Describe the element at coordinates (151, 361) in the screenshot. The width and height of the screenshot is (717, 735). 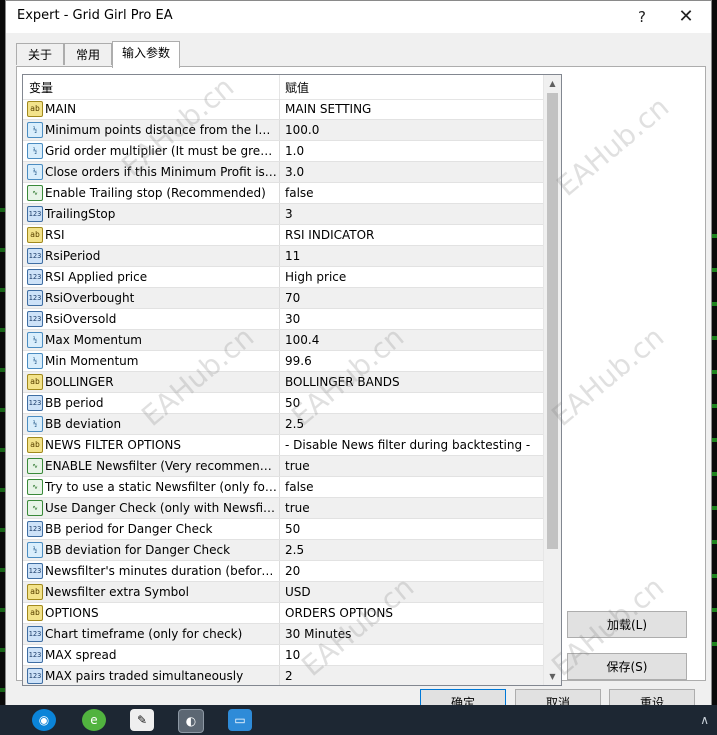
I see `variable-cell: ½ Min Momentum` at that location.